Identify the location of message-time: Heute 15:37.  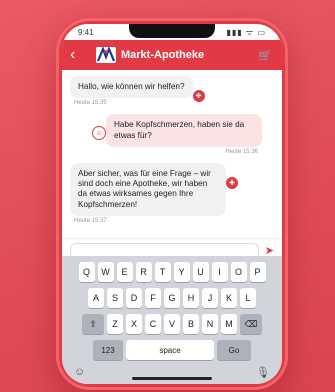
(90, 220).